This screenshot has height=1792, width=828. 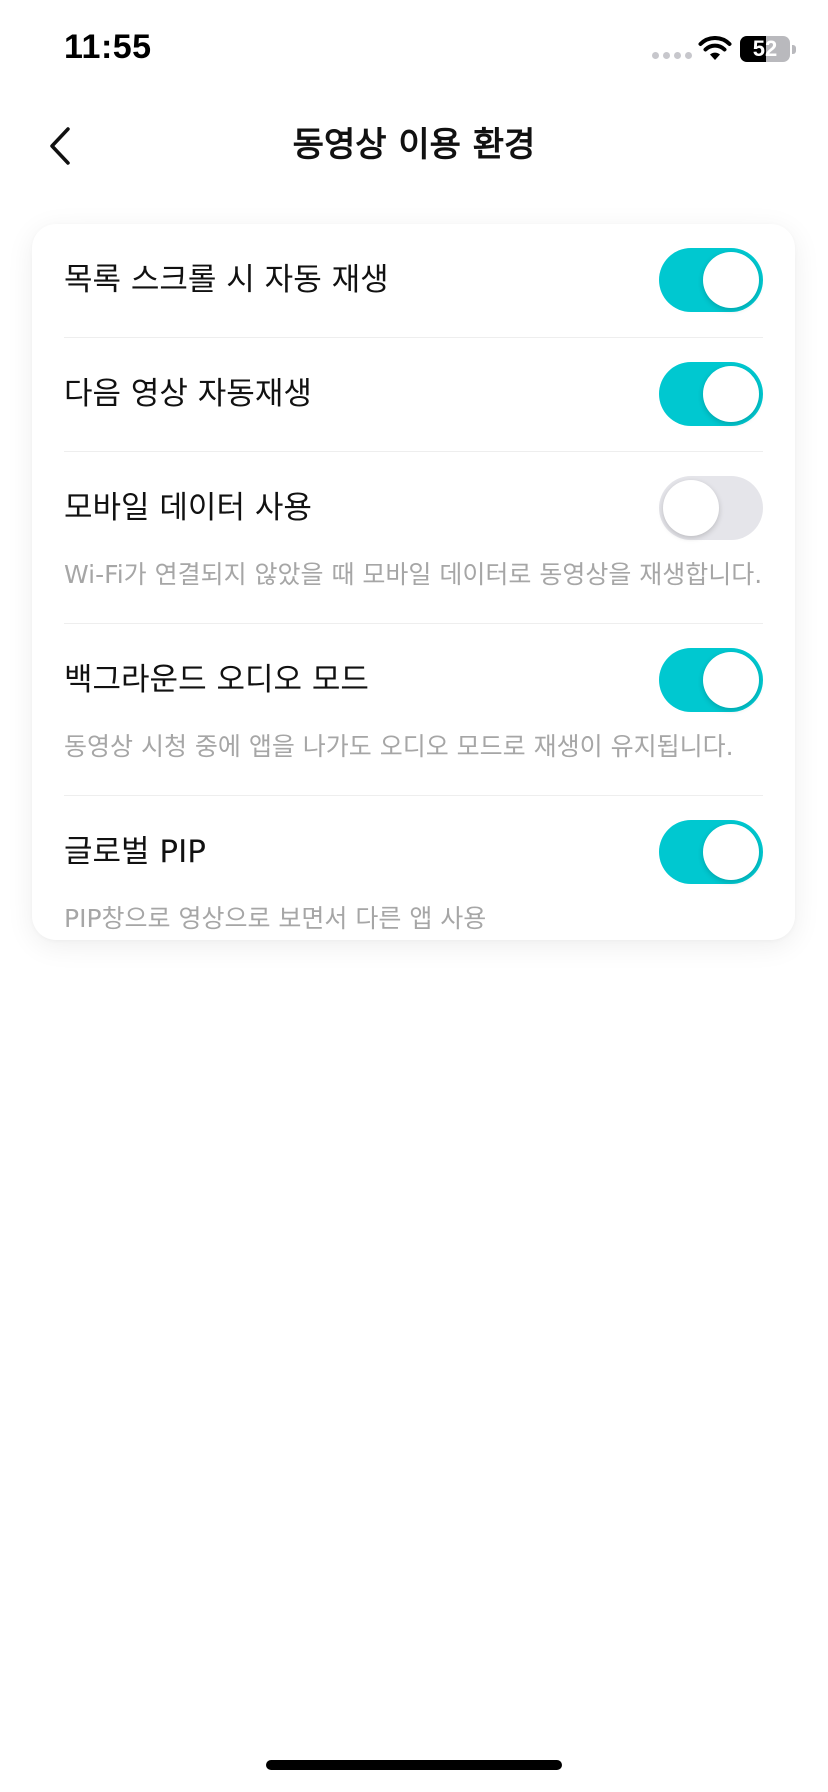 I want to click on setting-description: 동영상 시청 중에 앱을 나가도 오디오 모드로 재생이 유지됩니다., so click(x=399, y=746).